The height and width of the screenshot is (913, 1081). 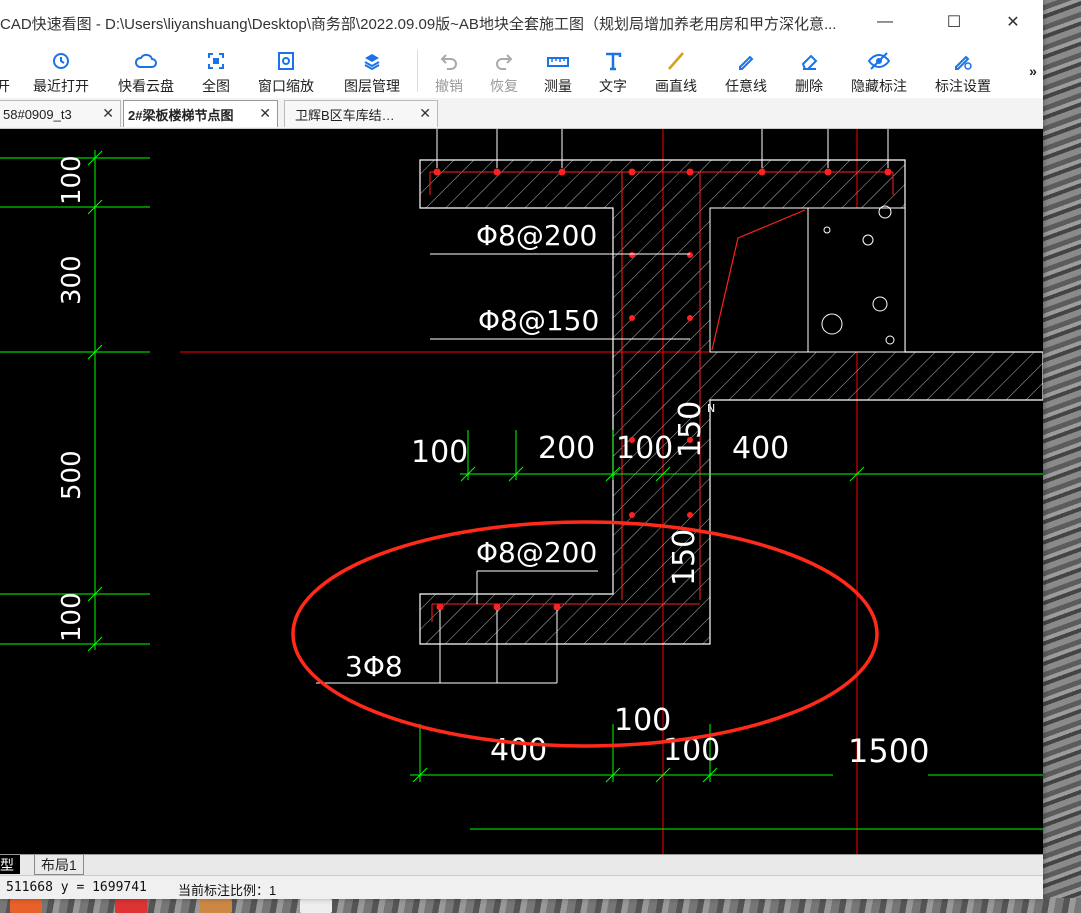 What do you see at coordinates (521, 887) in the screenshot?
I see `status-bar: 511668 y = 1699741 当前标注比例：1` at bounding box center [521, 887].